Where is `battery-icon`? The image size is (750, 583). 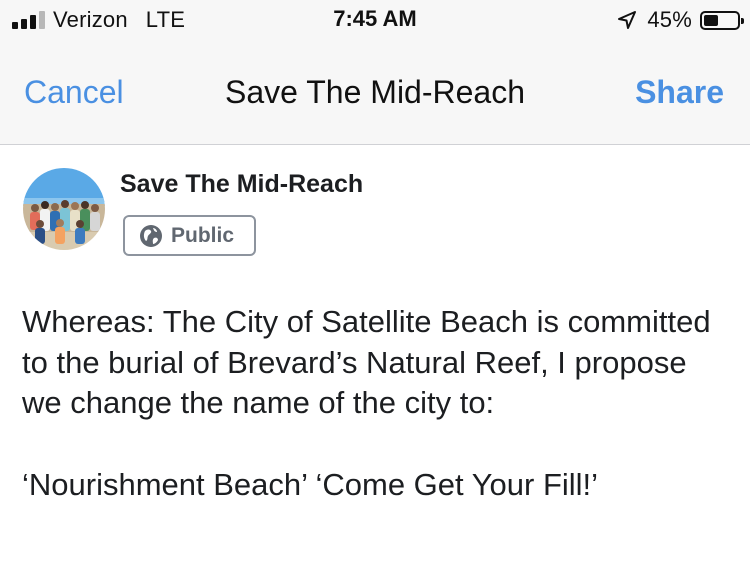
battery-icon is located at coordinates (722, 20).